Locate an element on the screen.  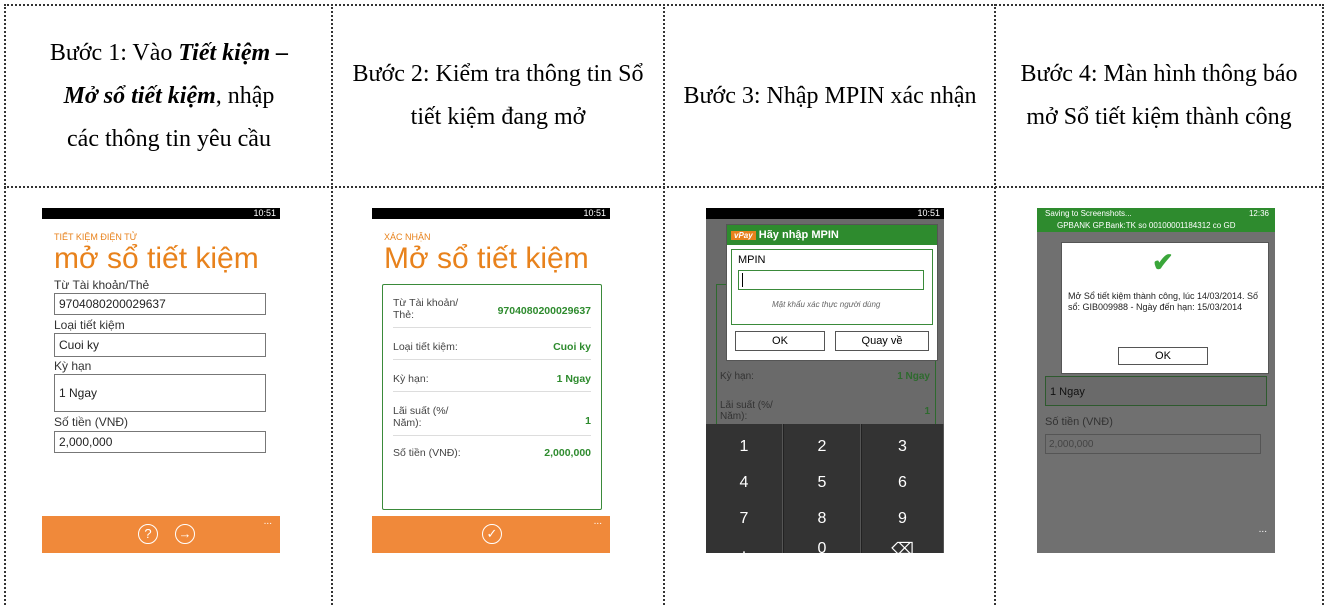
account-label: Từ Tài khoản/Thẻ is located at coordinates (102, 285).